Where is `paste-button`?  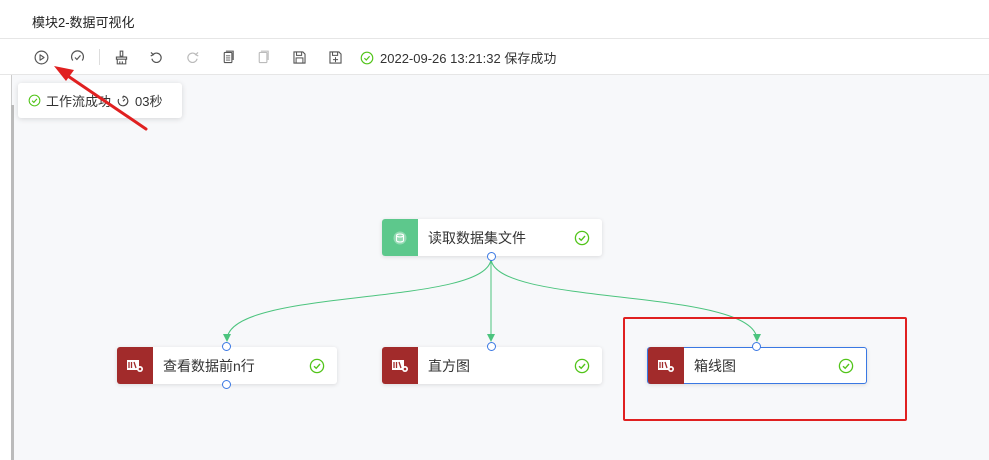
paste-button is located at coordinates (263, 57).